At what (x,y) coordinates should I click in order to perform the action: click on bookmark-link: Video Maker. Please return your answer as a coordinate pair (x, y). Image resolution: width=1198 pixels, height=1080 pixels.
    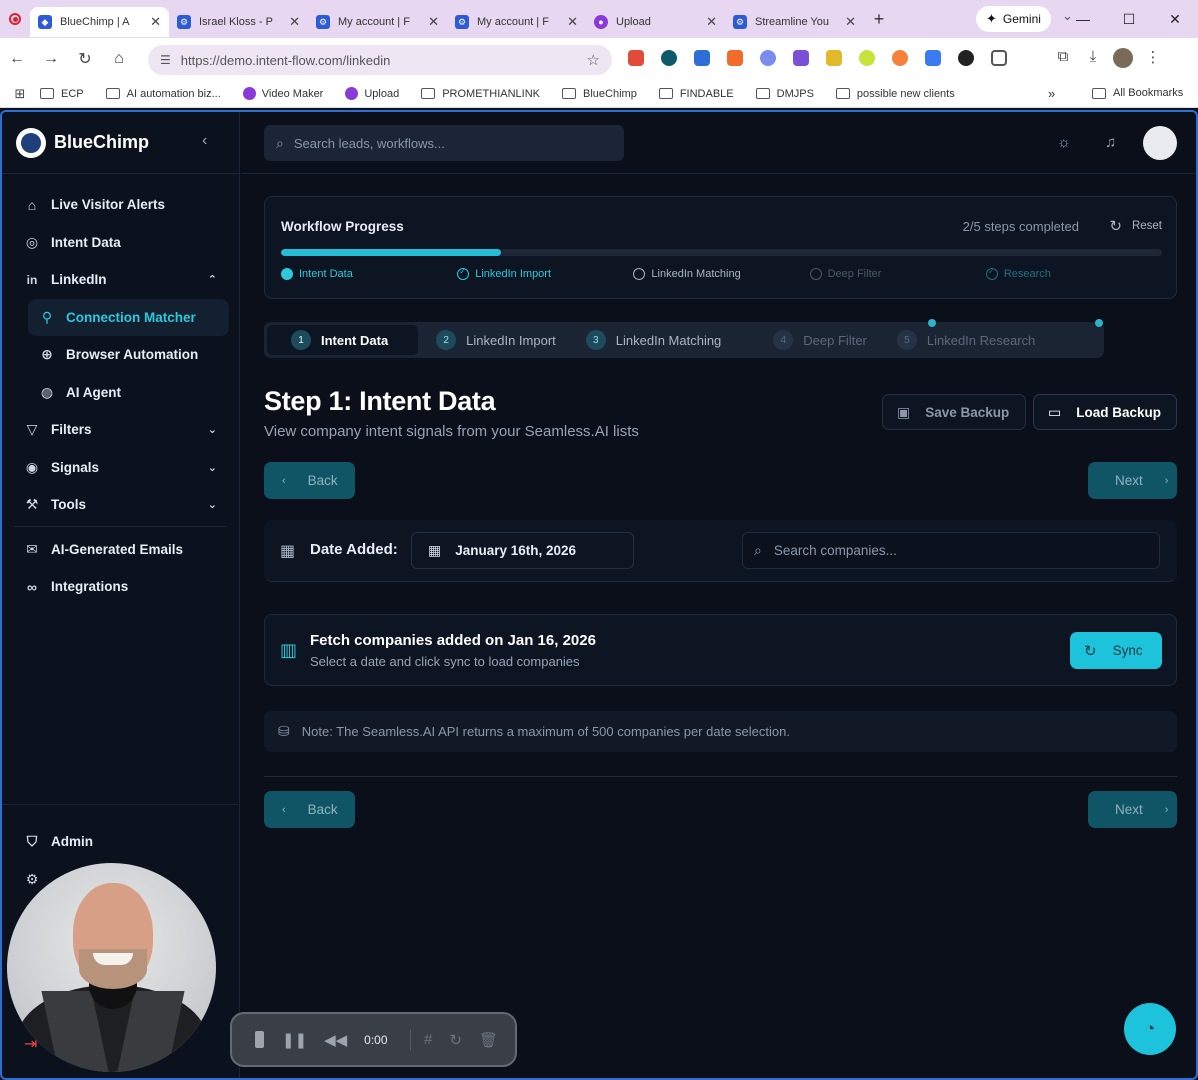
    Looking at the image, I should click on (282, 93).